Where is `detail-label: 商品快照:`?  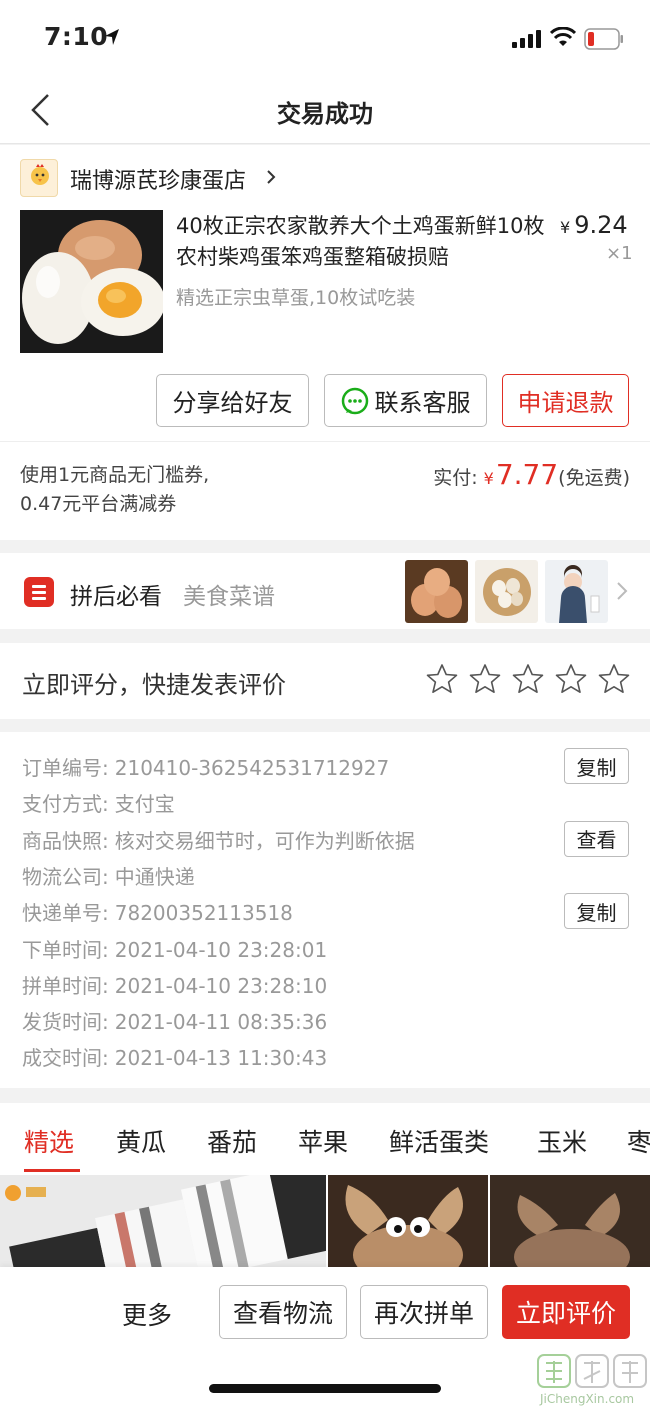
detail-label: 商品快照: is located at coordinates (65, 840).